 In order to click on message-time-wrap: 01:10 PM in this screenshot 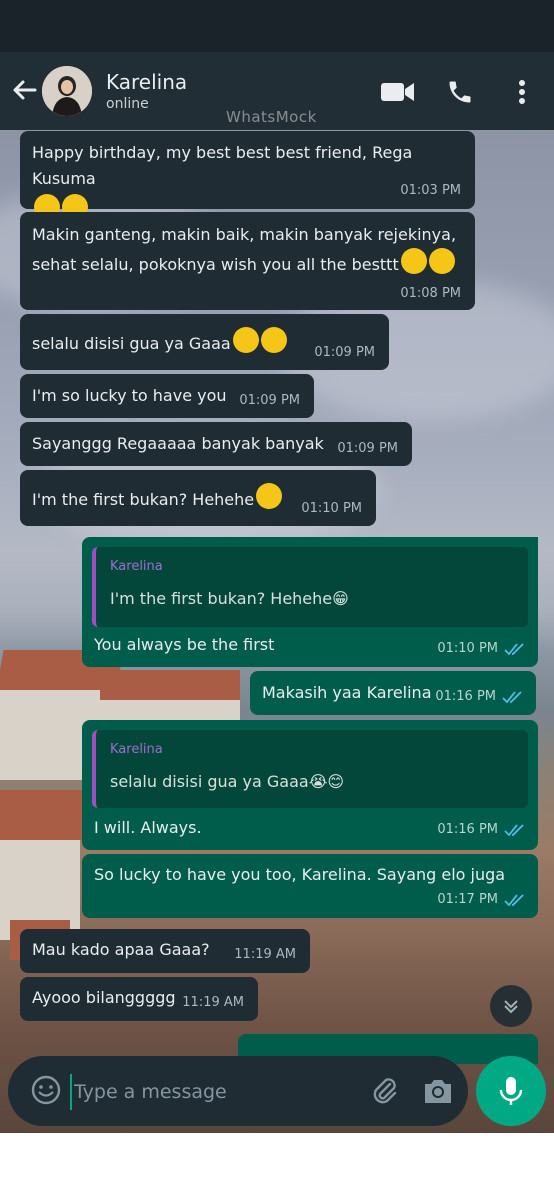, I will do `click(481, 648)`.